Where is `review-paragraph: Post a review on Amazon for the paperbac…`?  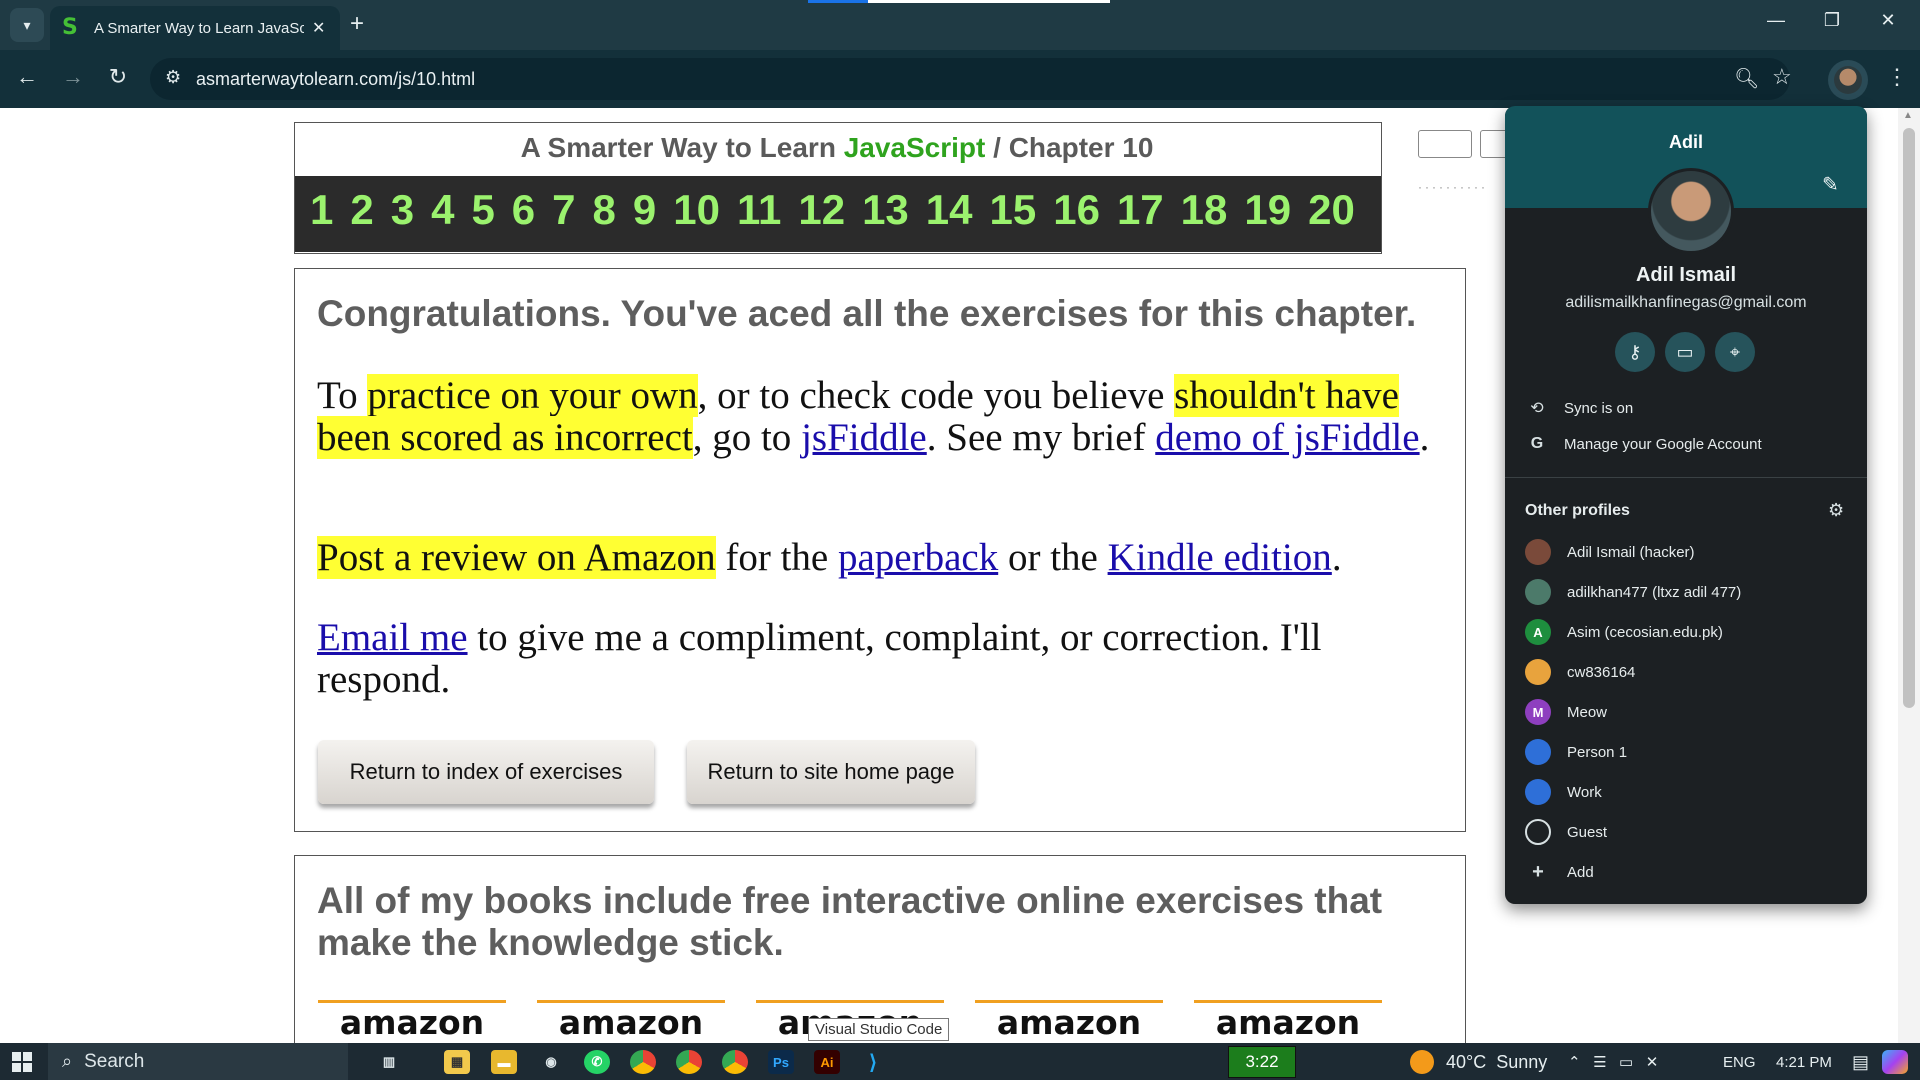
review-paragraph: Post a review on Amazon for the paperbac… is located at coordinates (882, 557).